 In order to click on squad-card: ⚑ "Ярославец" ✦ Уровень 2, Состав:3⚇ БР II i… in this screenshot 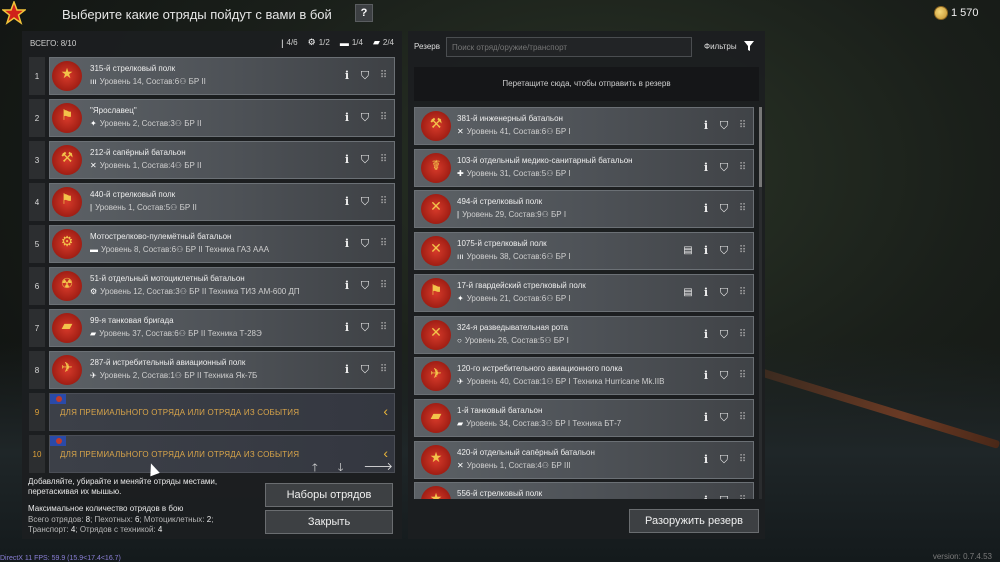, I will do `click(222, 118)`.